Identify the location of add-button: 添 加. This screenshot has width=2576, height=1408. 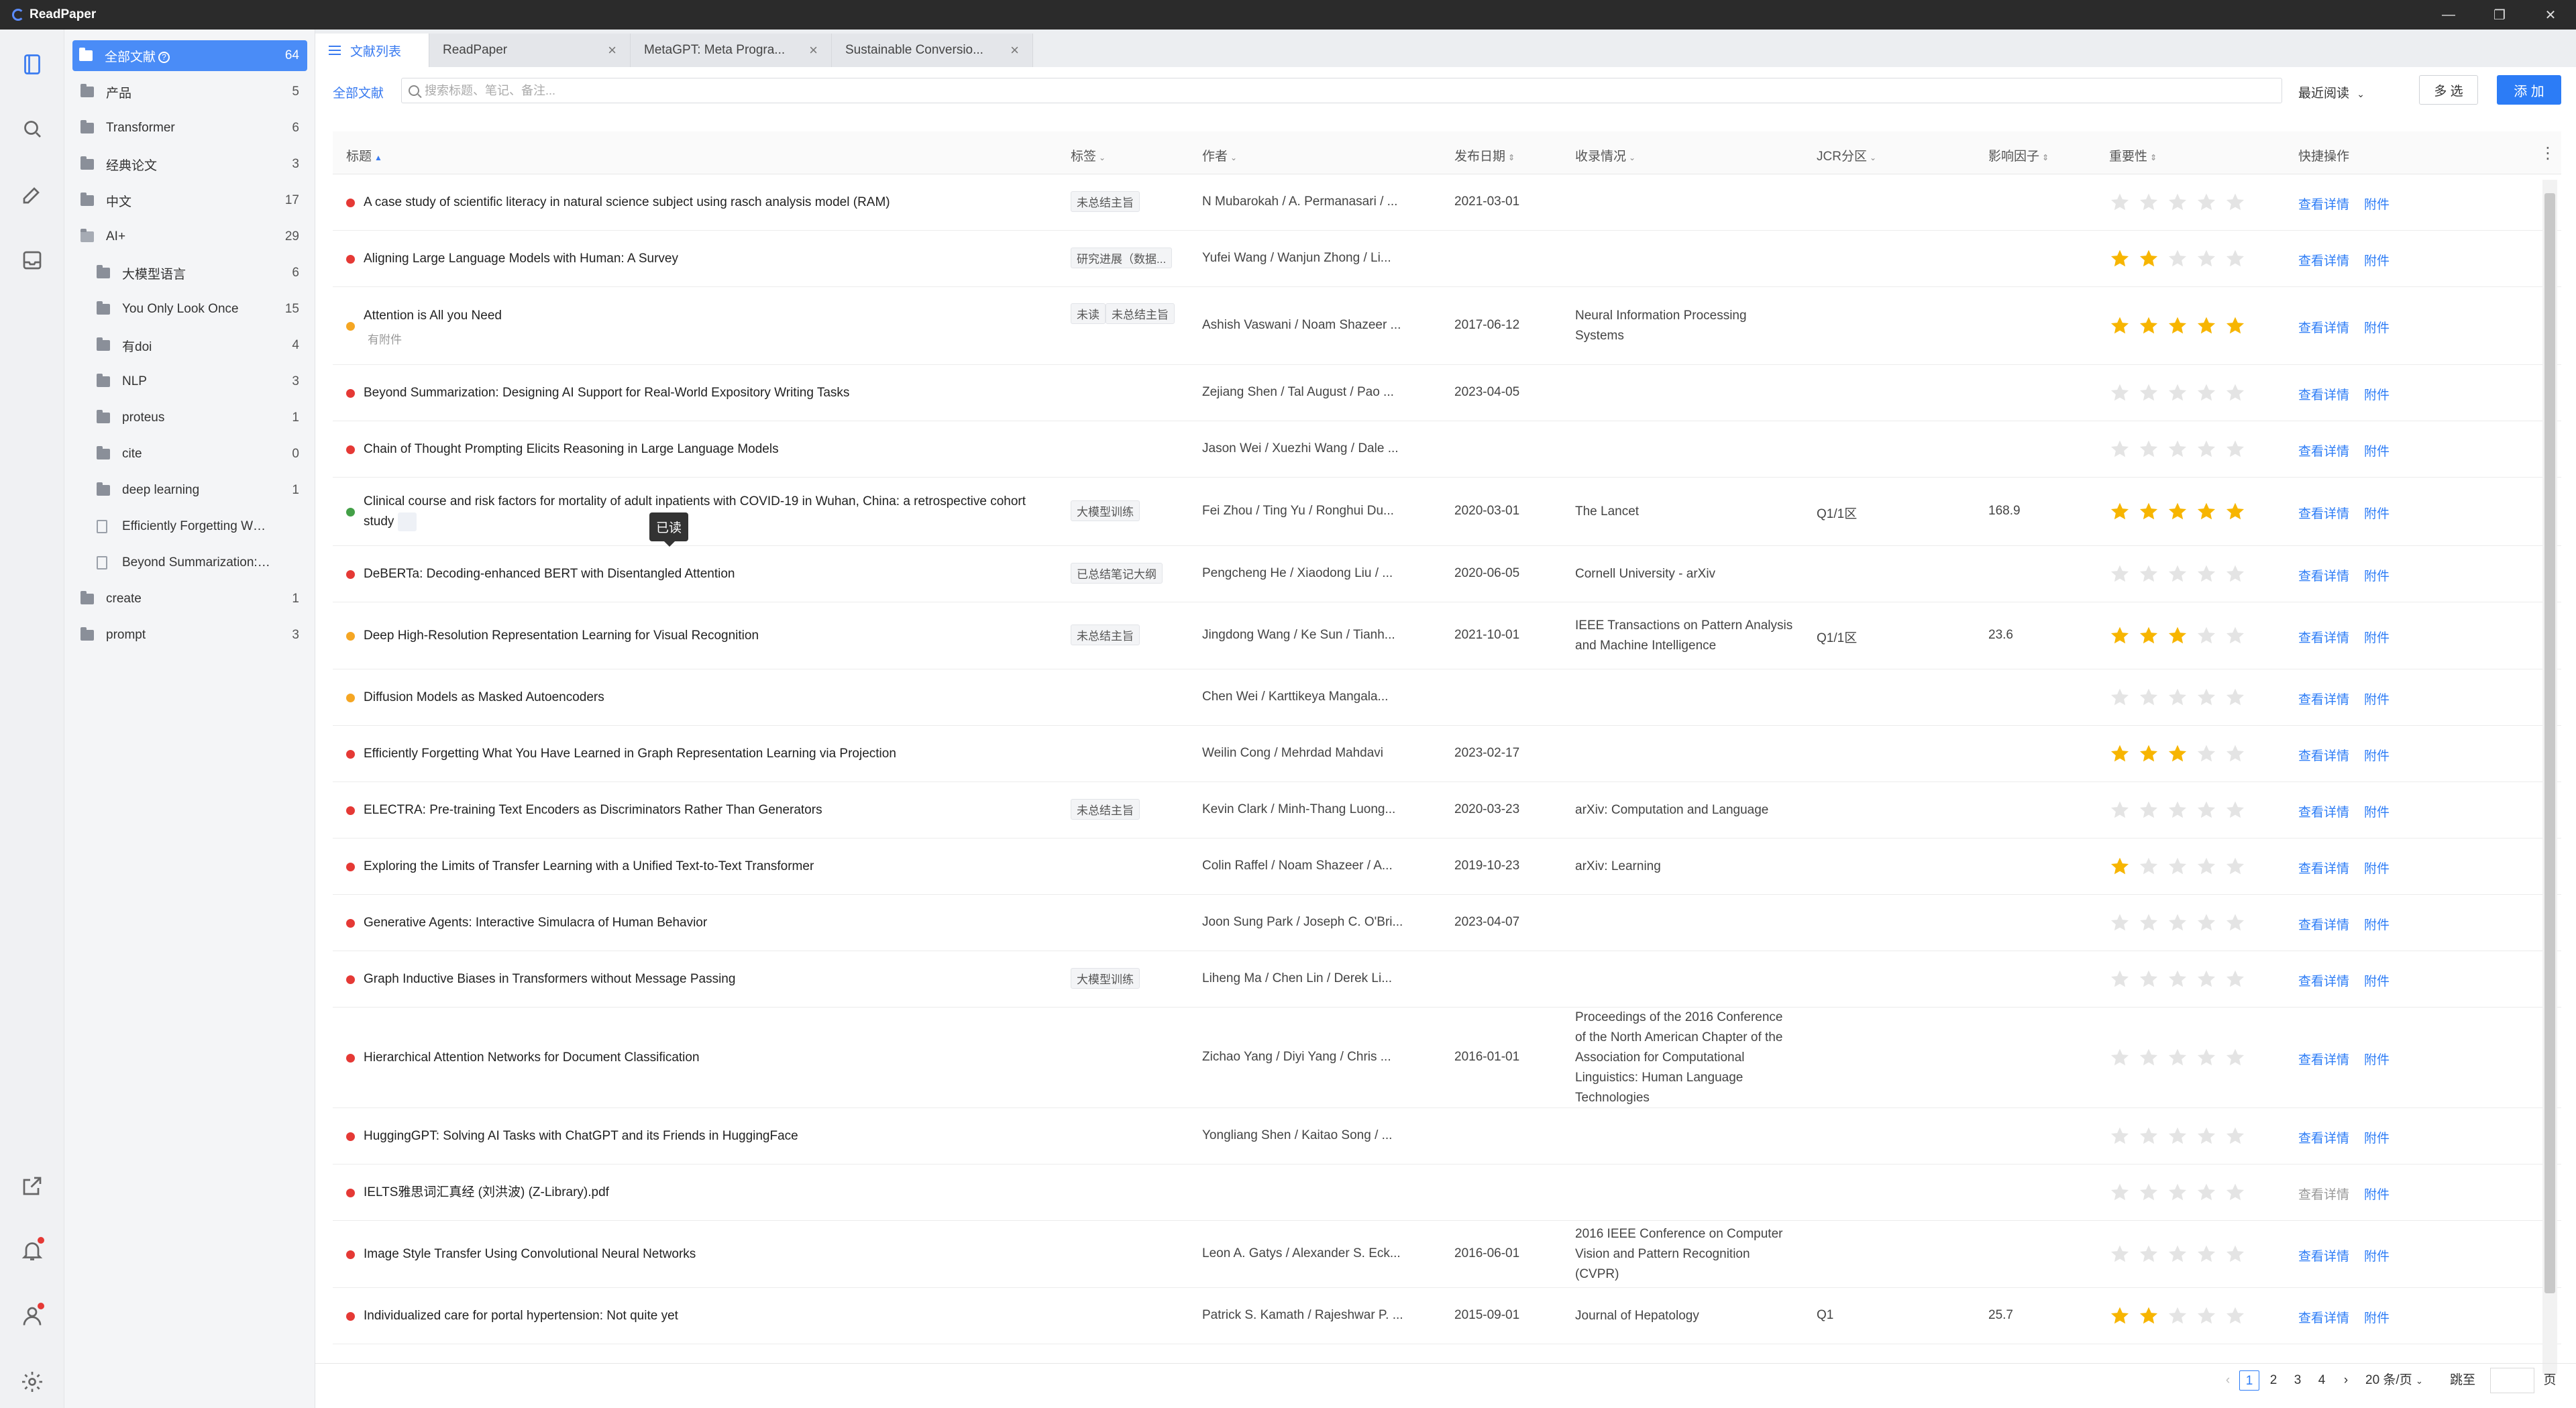
(2529, 90).